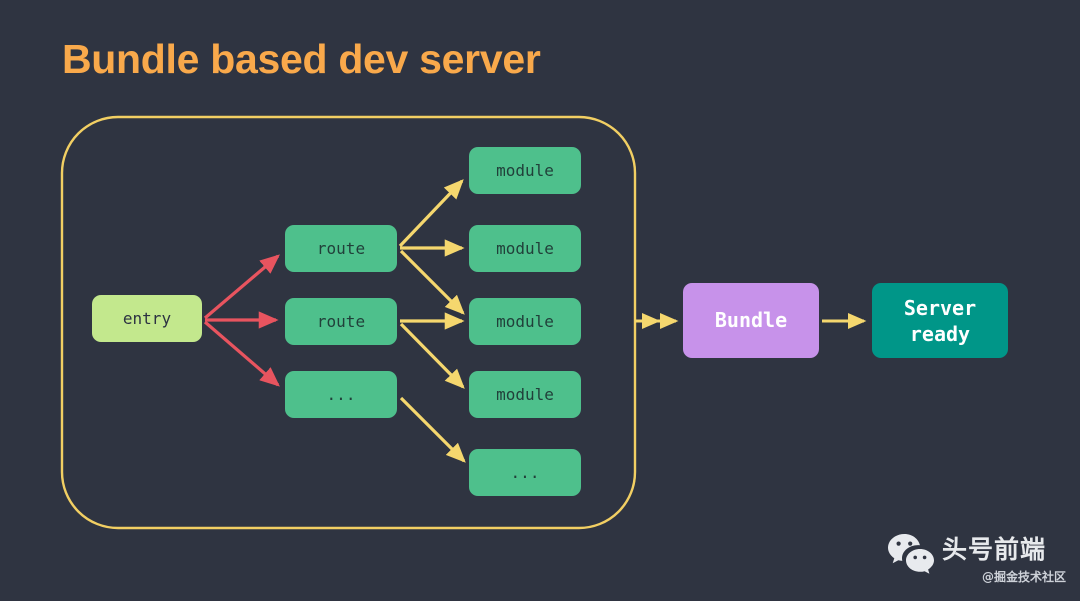 This screenshot has height=601, width=1080. Describe the element at coordinates (751, 320) in the screenshot. I see `node-bundle: Bundle` at that location.